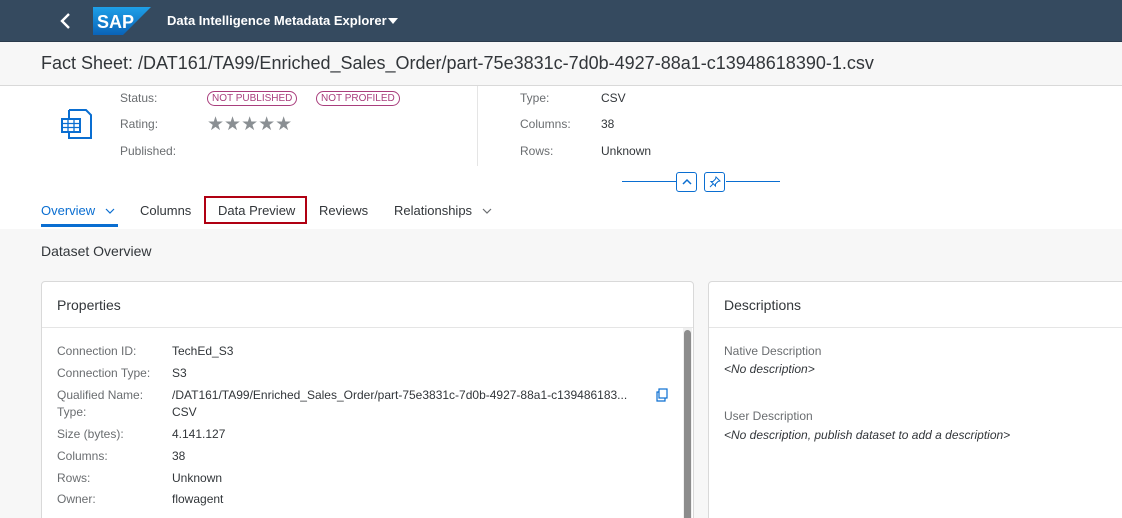 The height and width of the screenshot is (518, 1122). I want to click on property-value: CSV, so click(184, 412).